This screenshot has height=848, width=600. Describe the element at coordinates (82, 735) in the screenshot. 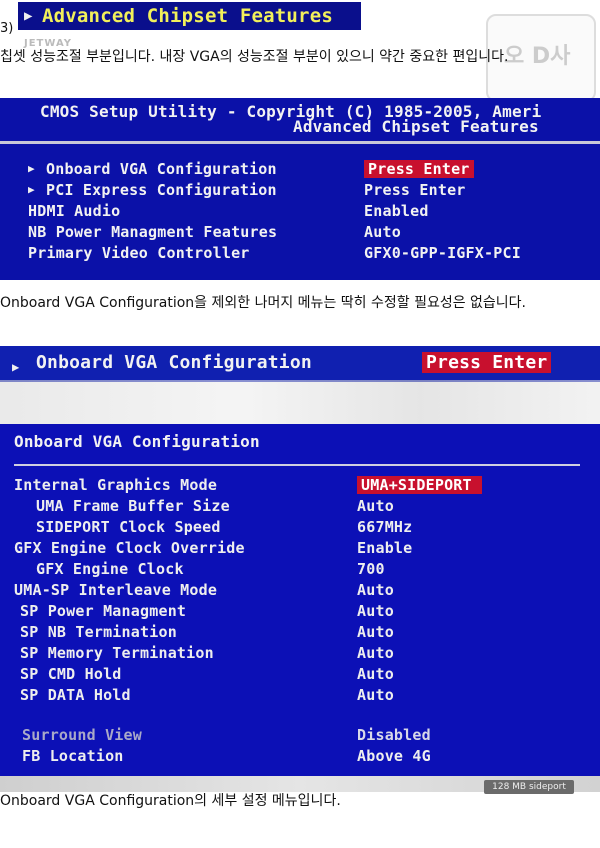

I see `setting-label: Surround View` at that location.